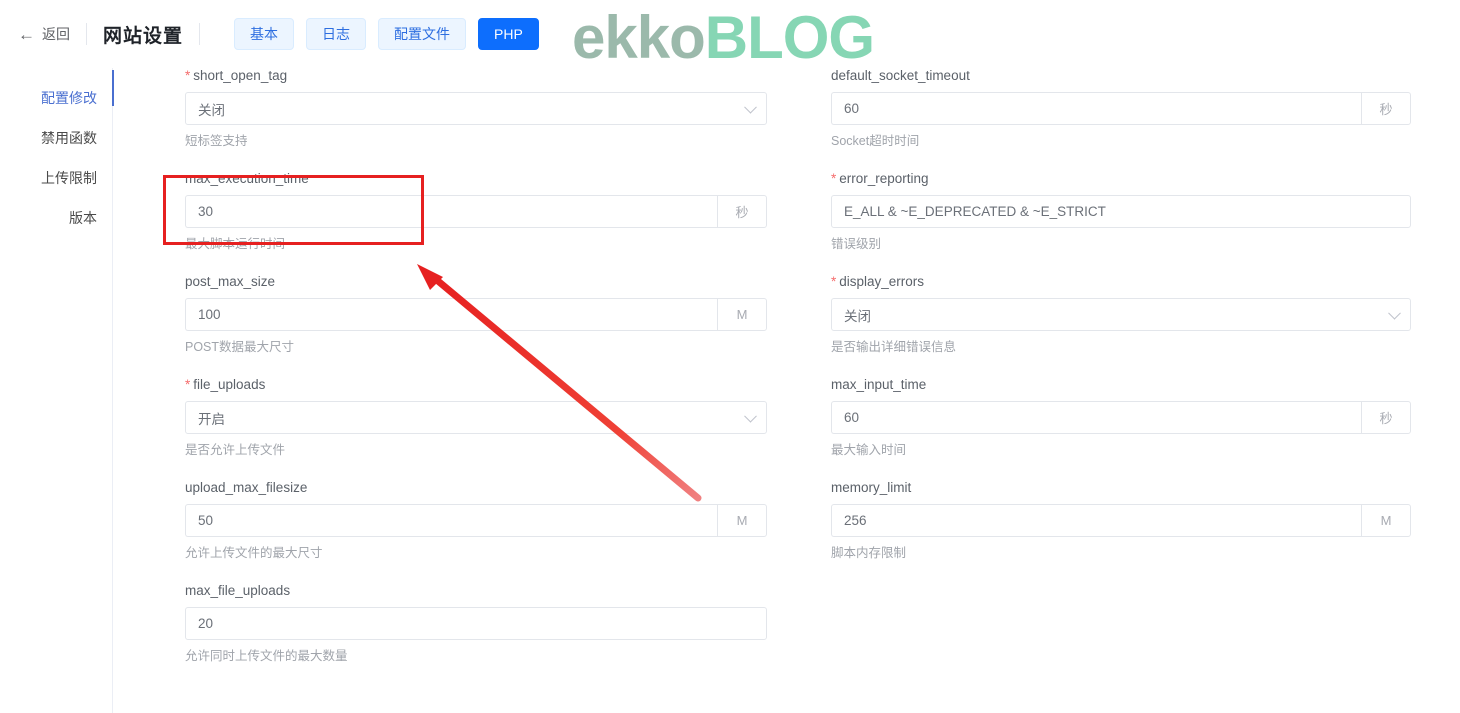 The height and width of the screenshot is (713, 1460). I want to click on sidebar-item-config-modify: 配置修改, so click(56, 98).